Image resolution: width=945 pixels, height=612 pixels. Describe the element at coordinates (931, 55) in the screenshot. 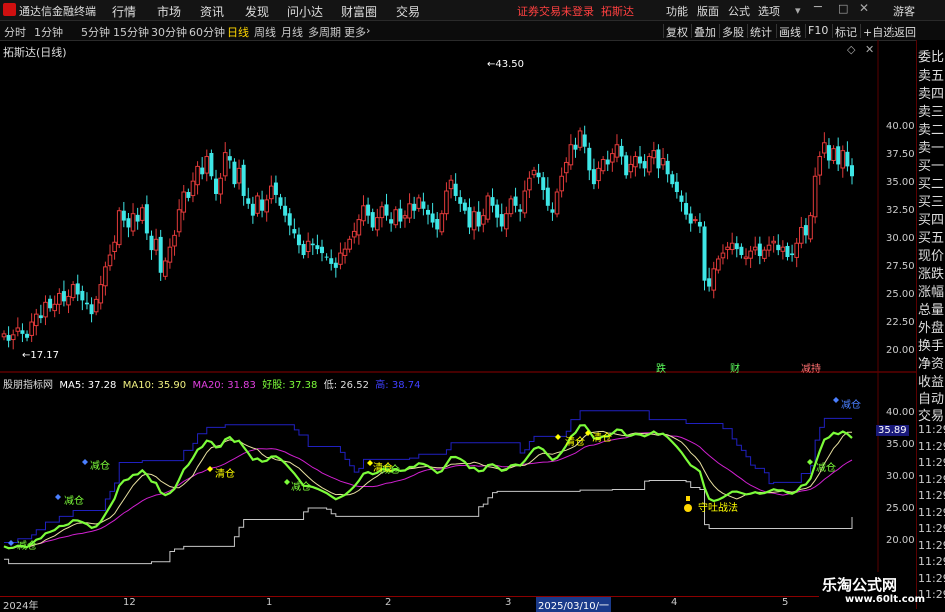

I see `quote-label: 委比` at that location.